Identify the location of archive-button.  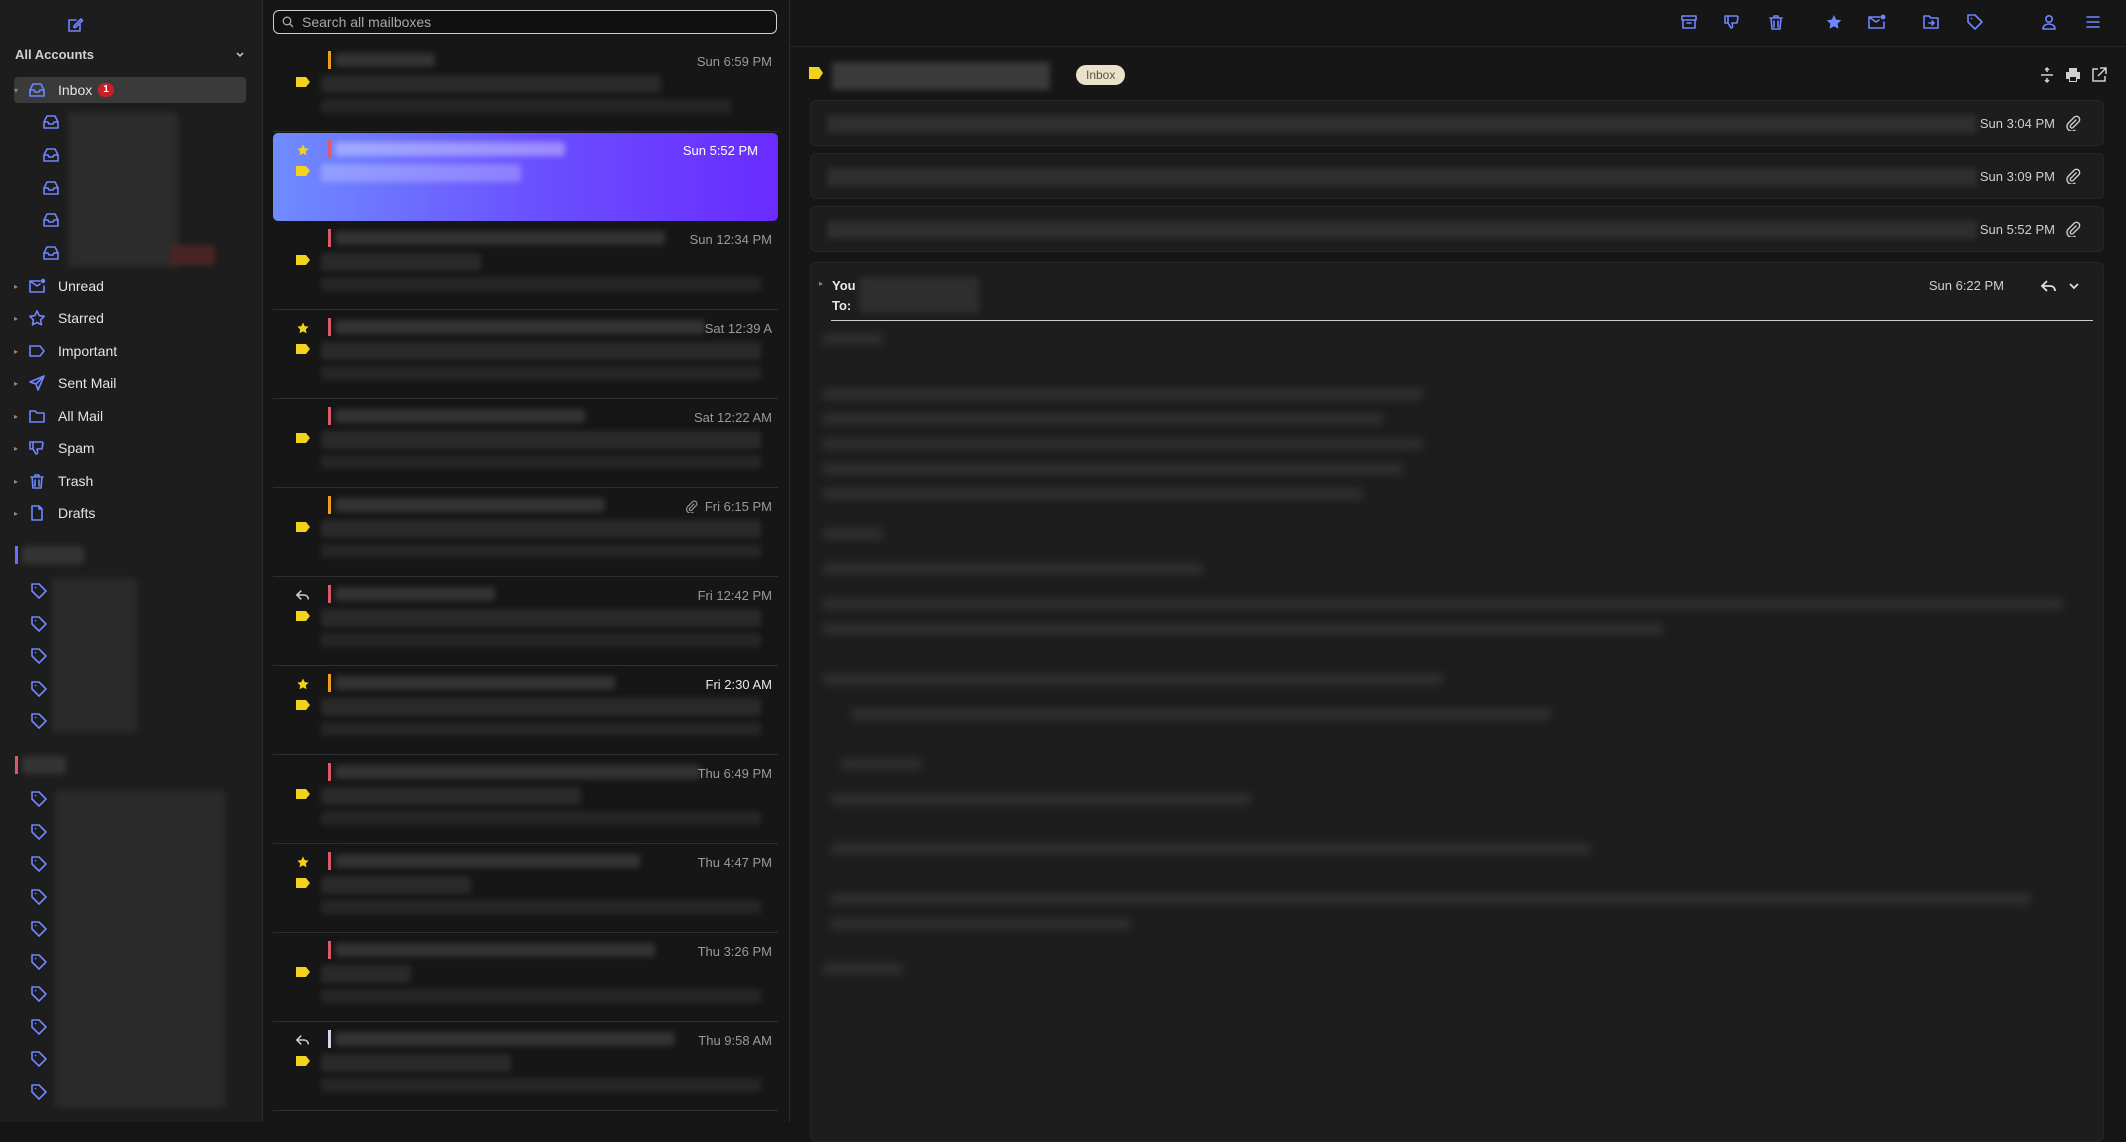
(1689, 22).